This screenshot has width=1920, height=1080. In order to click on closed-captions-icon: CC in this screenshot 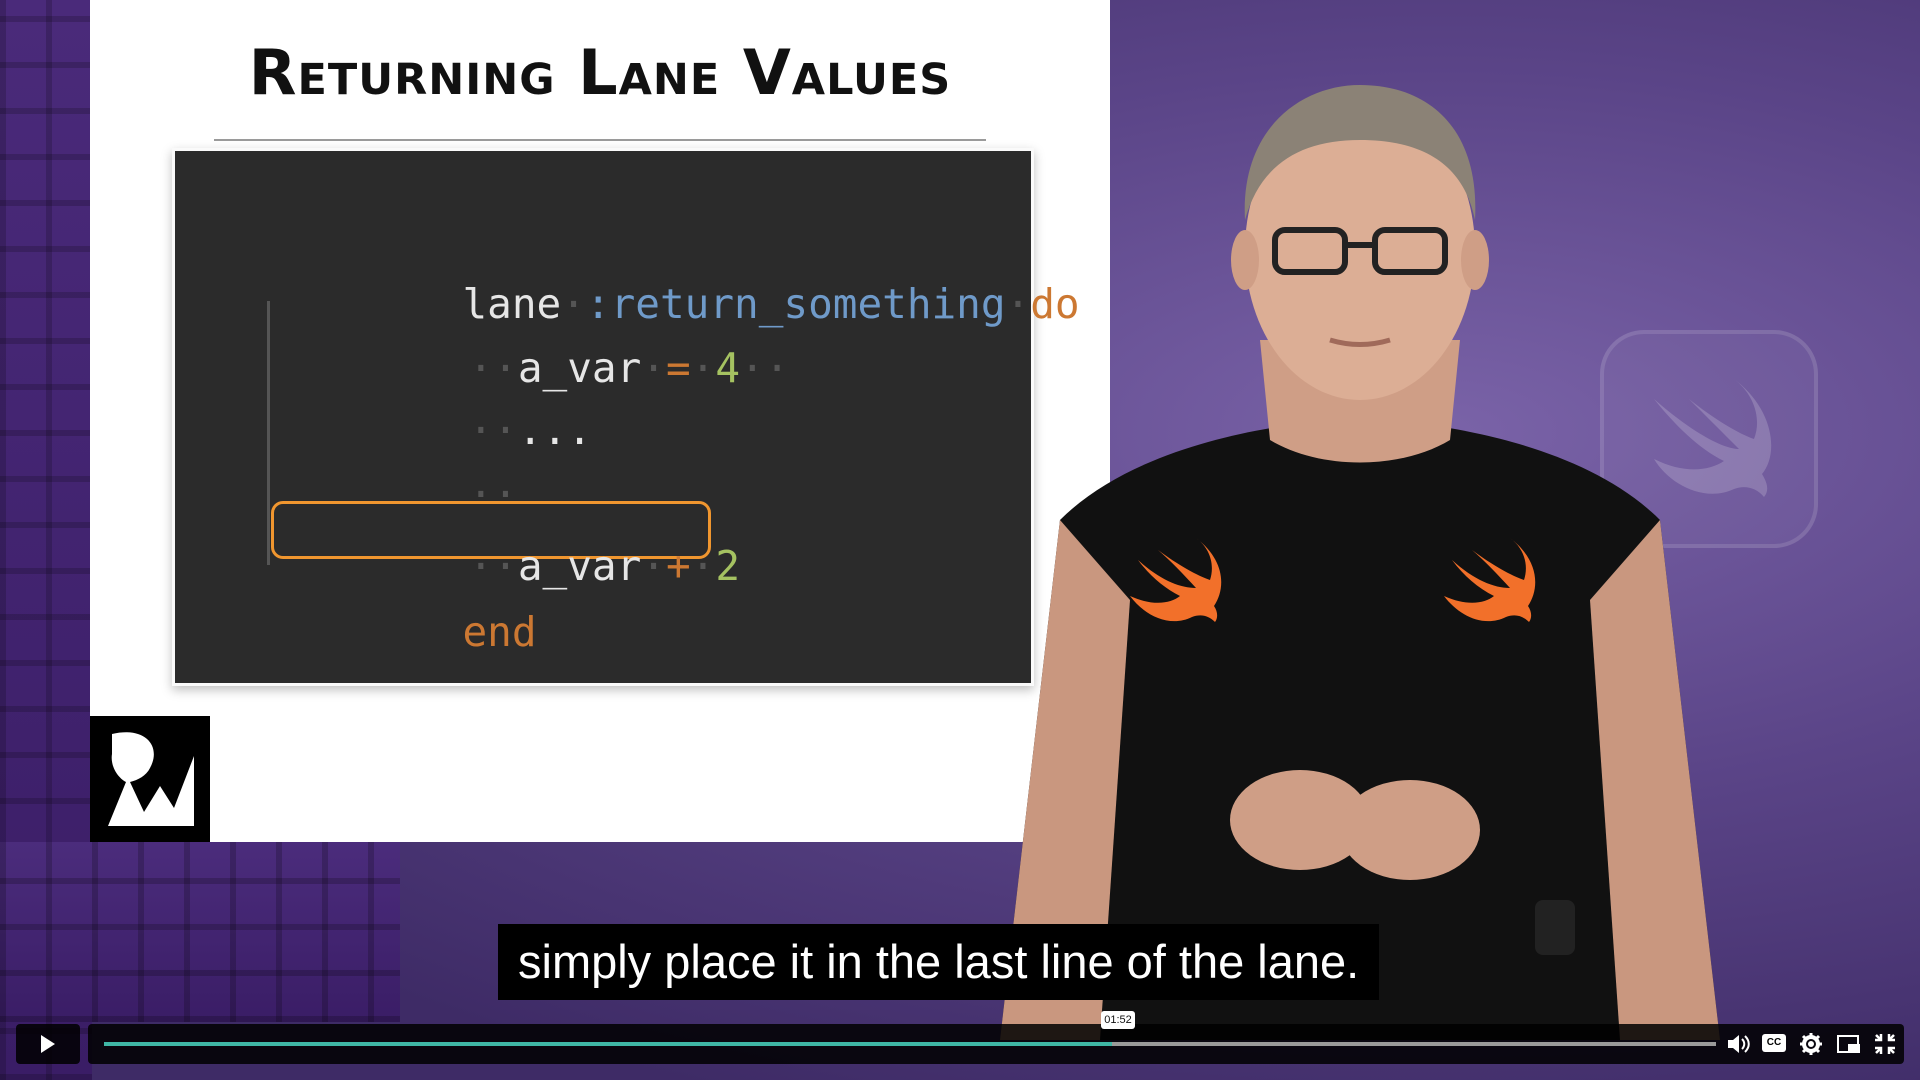, I will do `click(1774, 1043)`.